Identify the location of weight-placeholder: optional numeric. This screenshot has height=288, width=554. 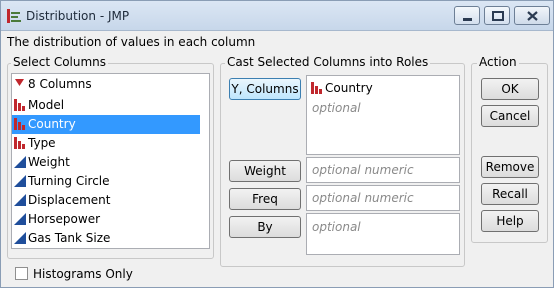
(363, 170).